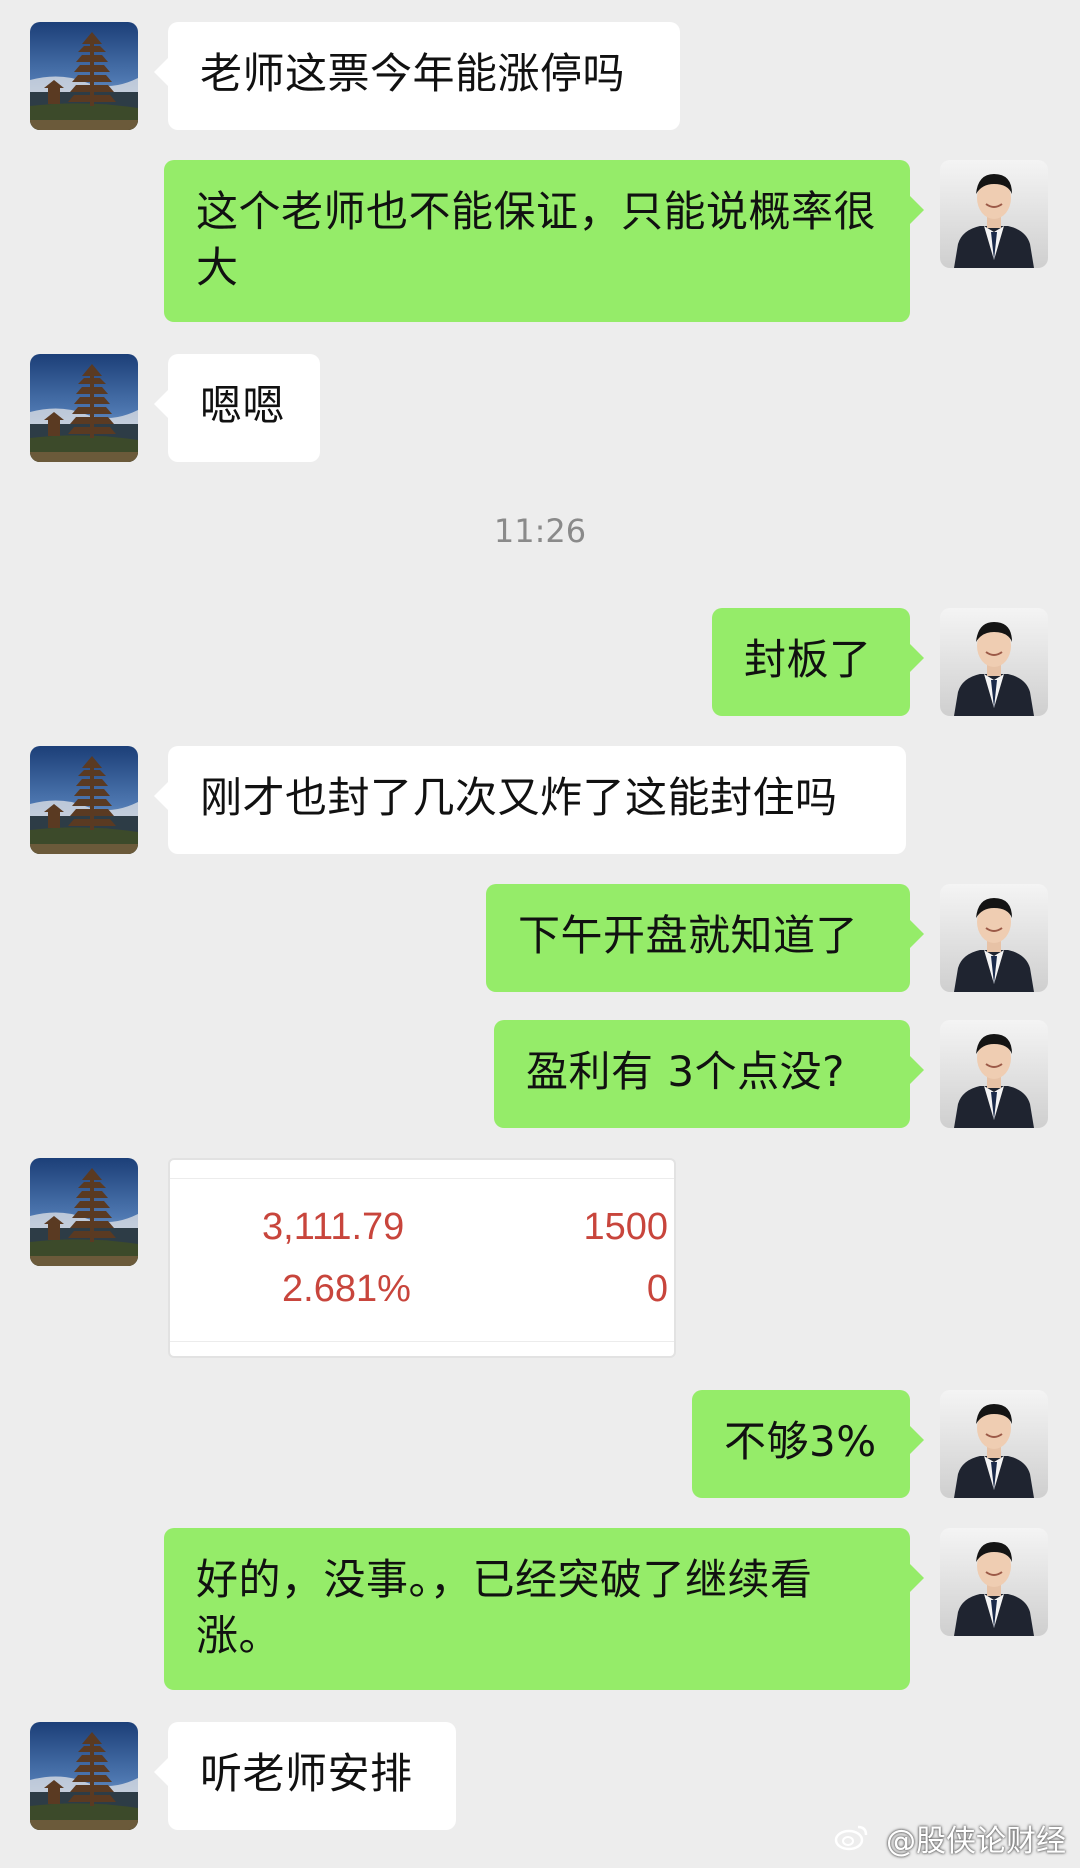 The image size is (1080, 1868). What do you see at coordinates (333, 1227) in the screenshot?
I see `price-value: 3,111.79` at bounding box center [333, 1227].